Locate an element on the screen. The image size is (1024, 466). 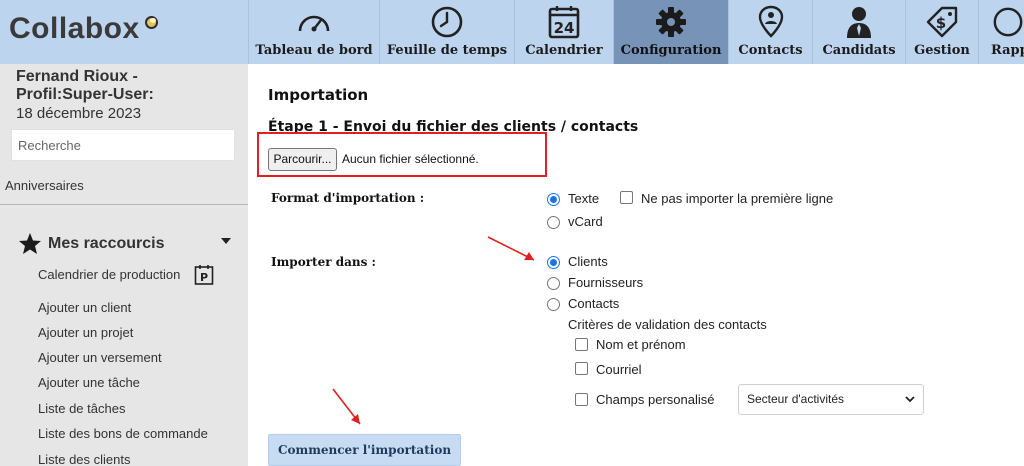
import-option-label: Clients is located at coordinates (588, 261).